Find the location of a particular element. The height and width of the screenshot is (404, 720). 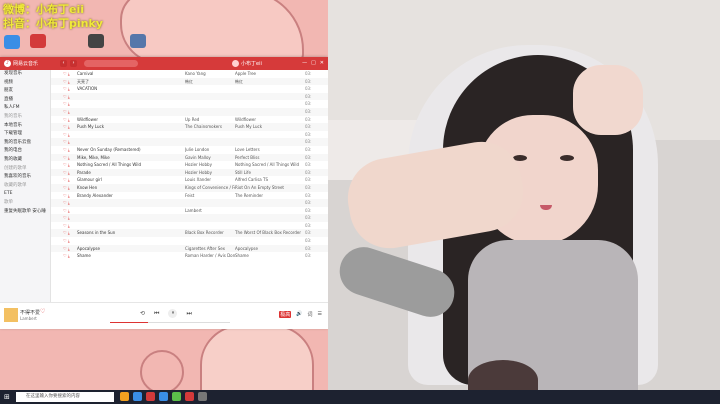

song-row: ♡ ⤓ Brandy Alexander Feist The Reminder 03: is located at coordinates (189, 196).